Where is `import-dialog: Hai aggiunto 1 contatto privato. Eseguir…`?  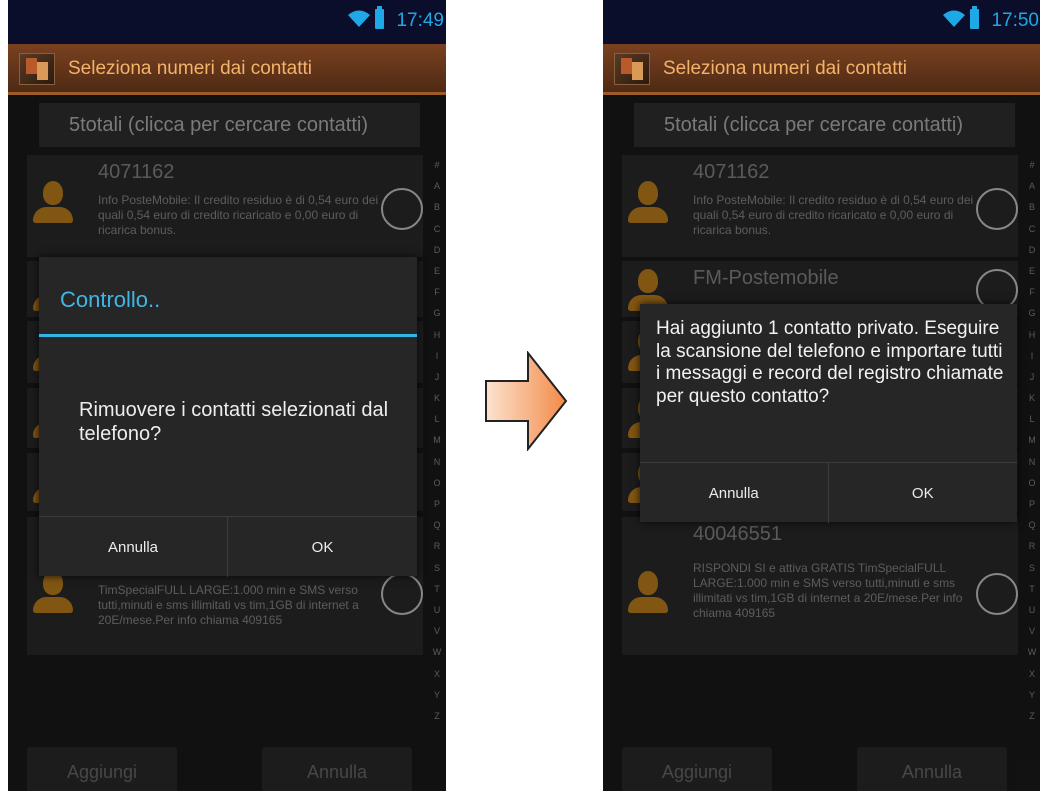
import-dialog: Hai aggiunto 1 contatto privato. Eseguir… is located at coordinates (829, 413).